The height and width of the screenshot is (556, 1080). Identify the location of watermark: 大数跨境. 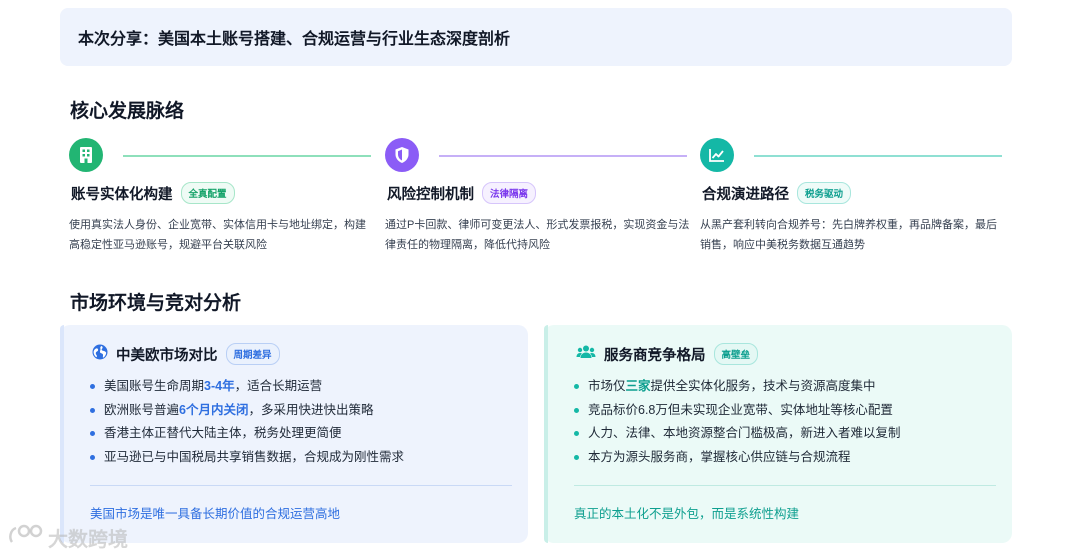
(68, 537).